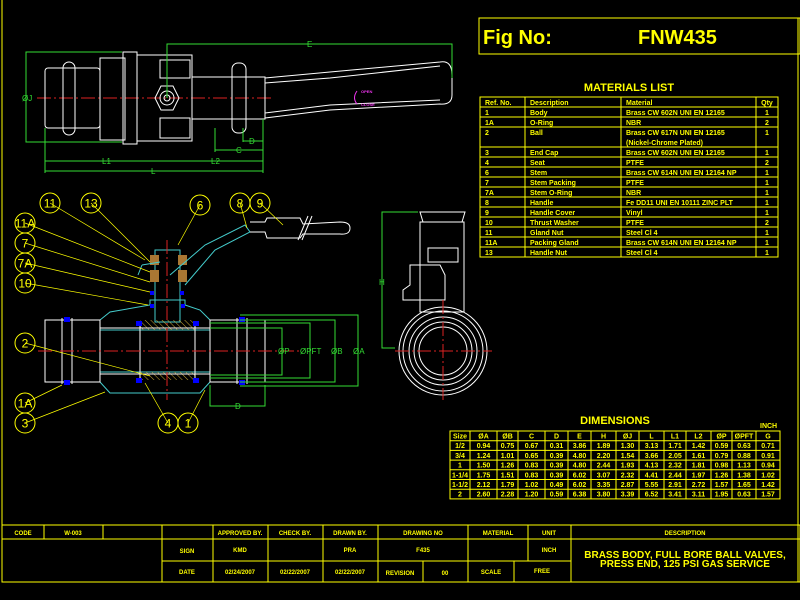 The width and height of the screenshot is (800, 600). I want to click on dimensions-cell: 3.86, so click(580, 446).